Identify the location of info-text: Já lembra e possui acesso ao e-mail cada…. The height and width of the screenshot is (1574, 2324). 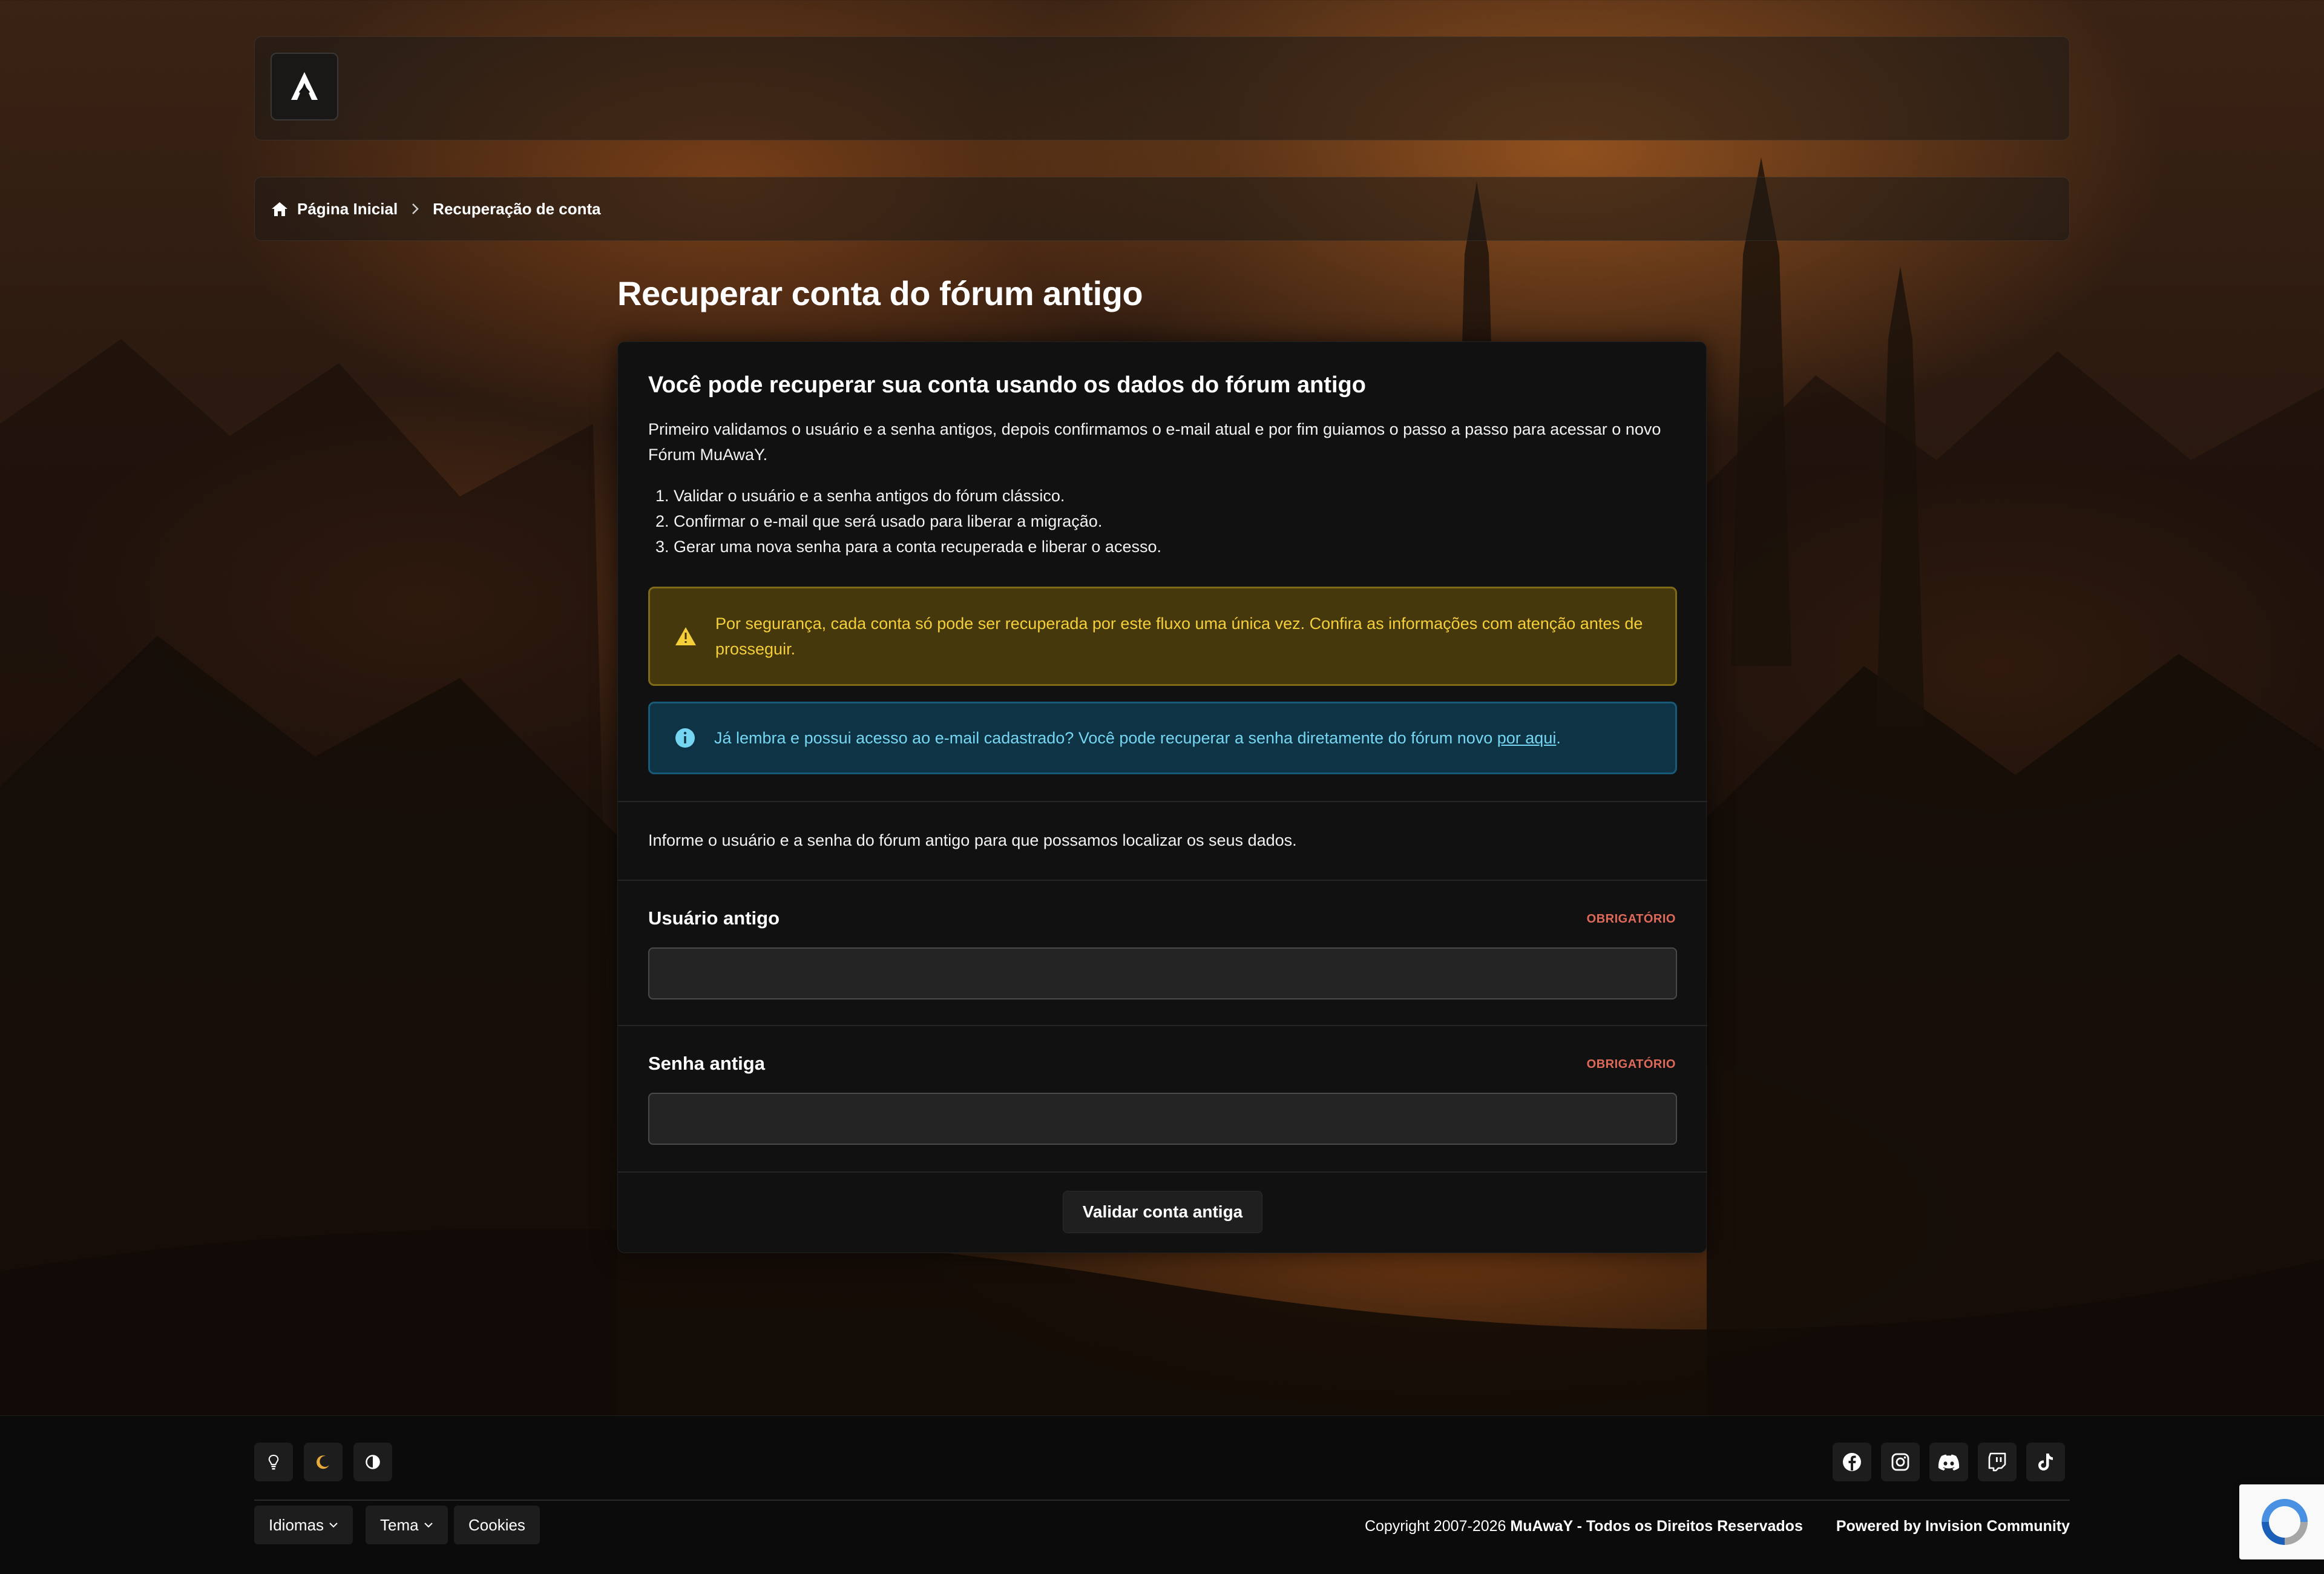
(1137, 738).